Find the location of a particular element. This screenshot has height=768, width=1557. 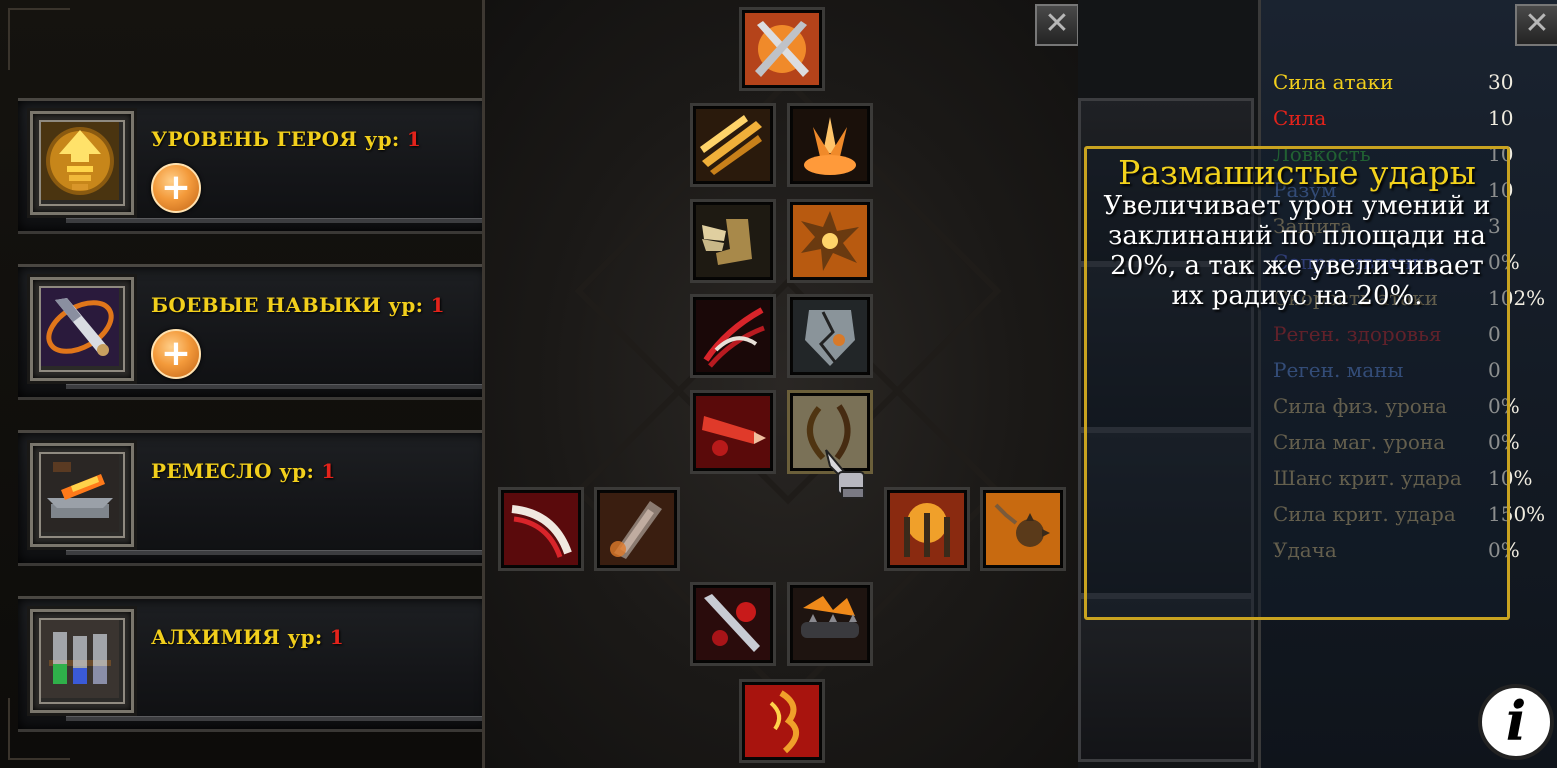

skill-node-heavy-blade is located at coordinates (637, 529).